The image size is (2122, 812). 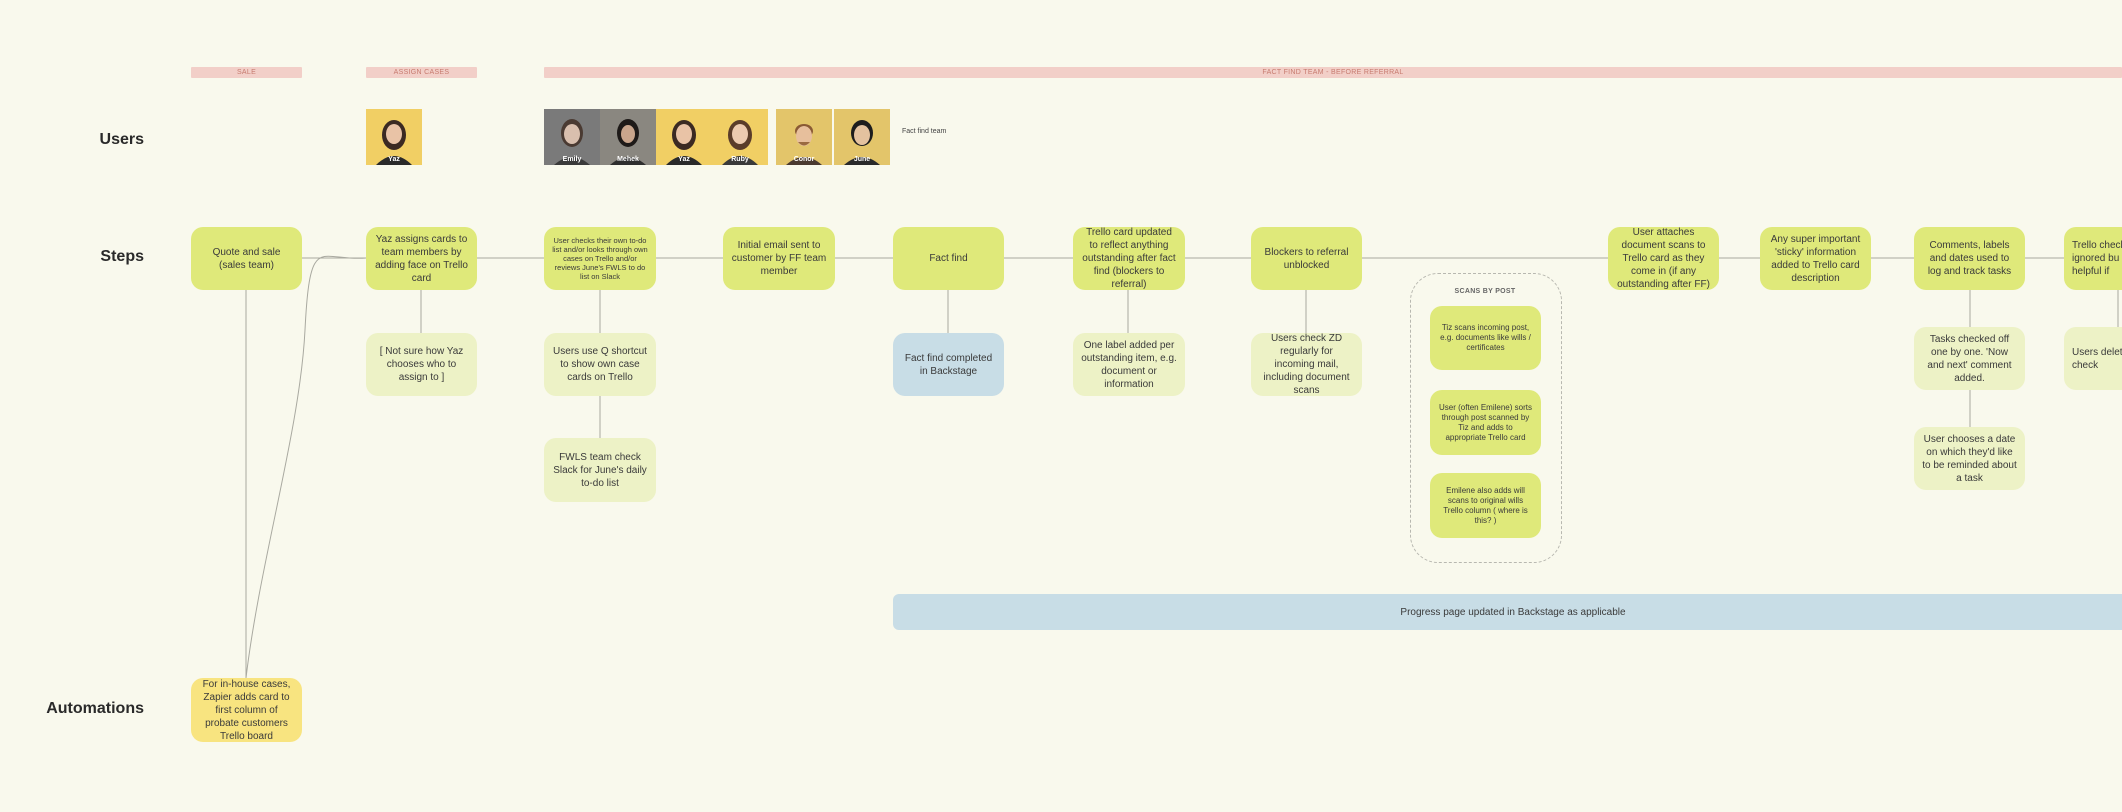 What do you see at coordinates (862, 137) in the screenshot?
I see `avatar-june: June` at bounding box center [862, 137].